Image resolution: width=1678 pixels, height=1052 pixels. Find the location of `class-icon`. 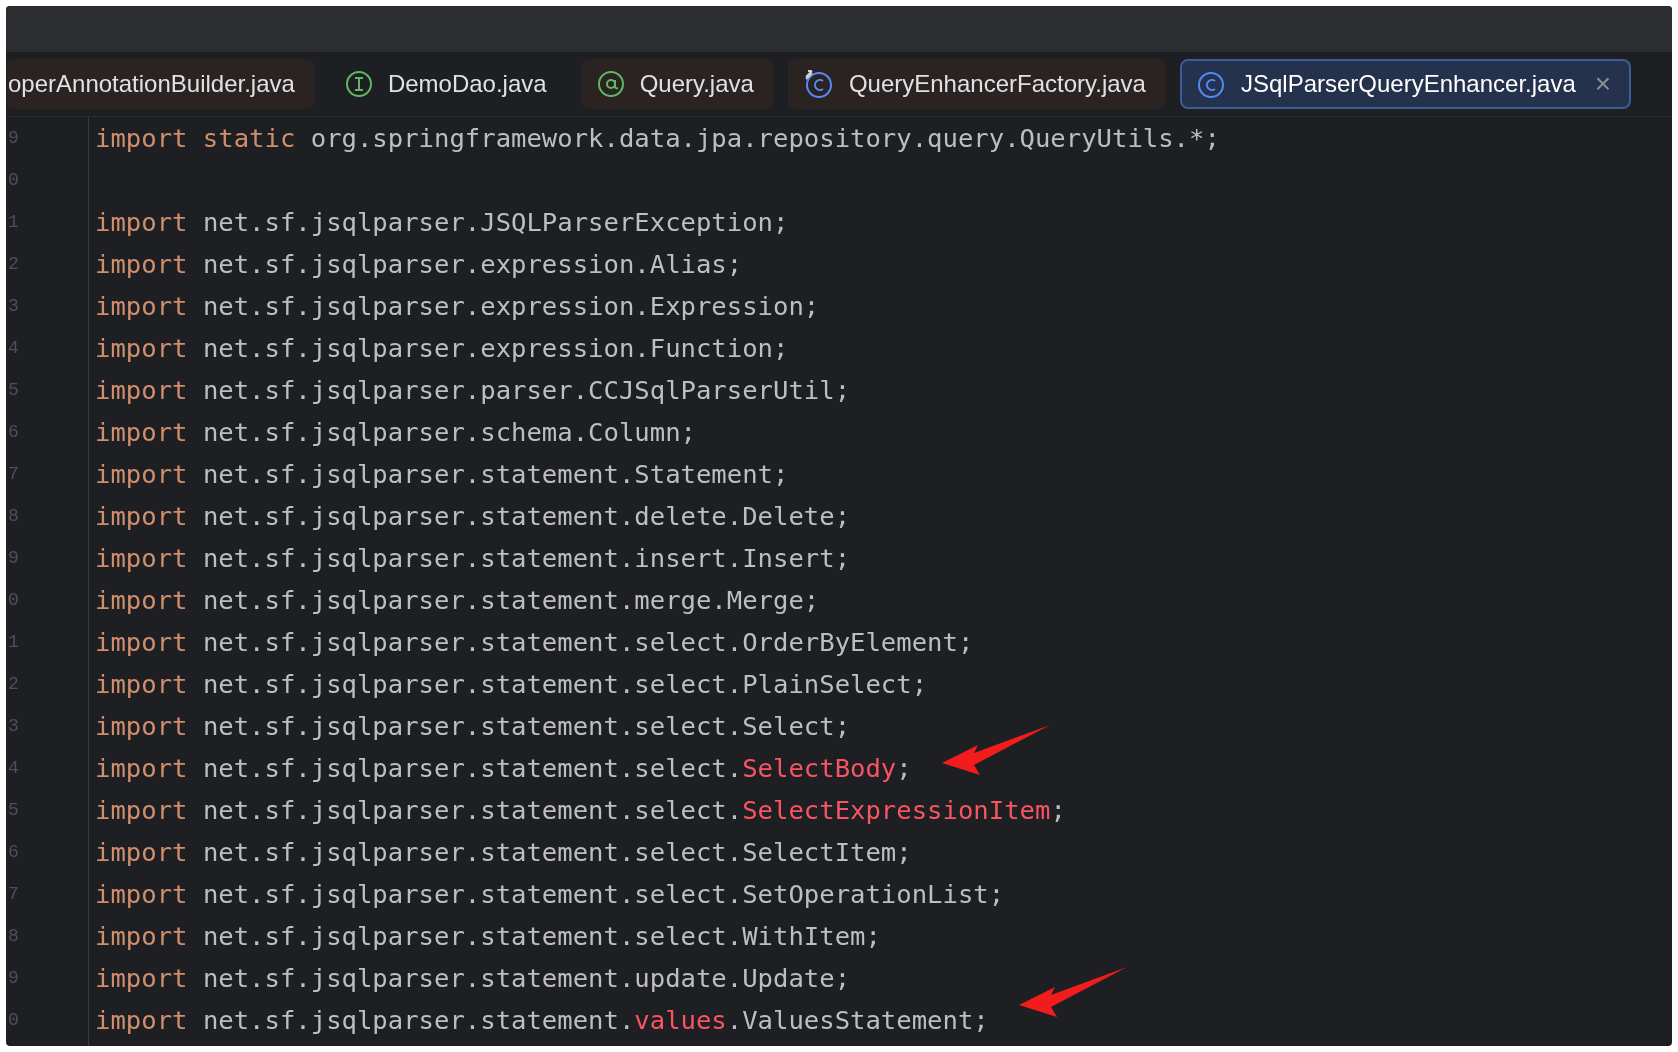

class-icon is located at coordinates (1210, 84).